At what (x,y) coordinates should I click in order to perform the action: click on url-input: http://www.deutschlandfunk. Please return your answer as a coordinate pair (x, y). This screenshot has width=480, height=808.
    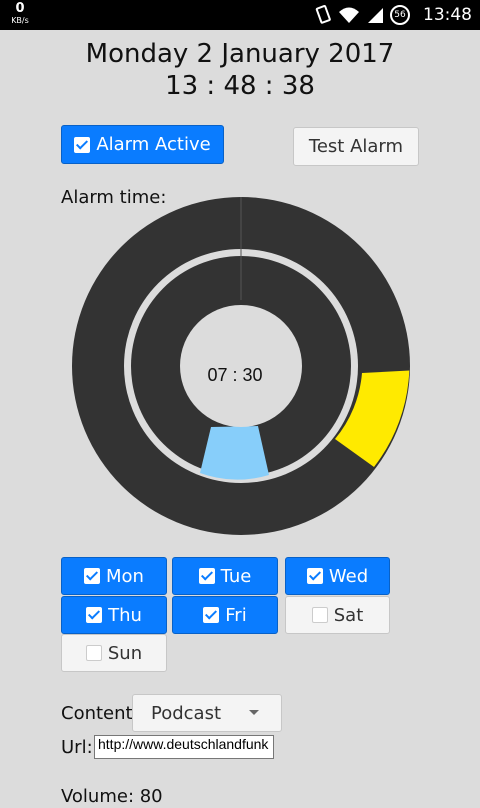
    Looking at the image, I should click on (184, 747).